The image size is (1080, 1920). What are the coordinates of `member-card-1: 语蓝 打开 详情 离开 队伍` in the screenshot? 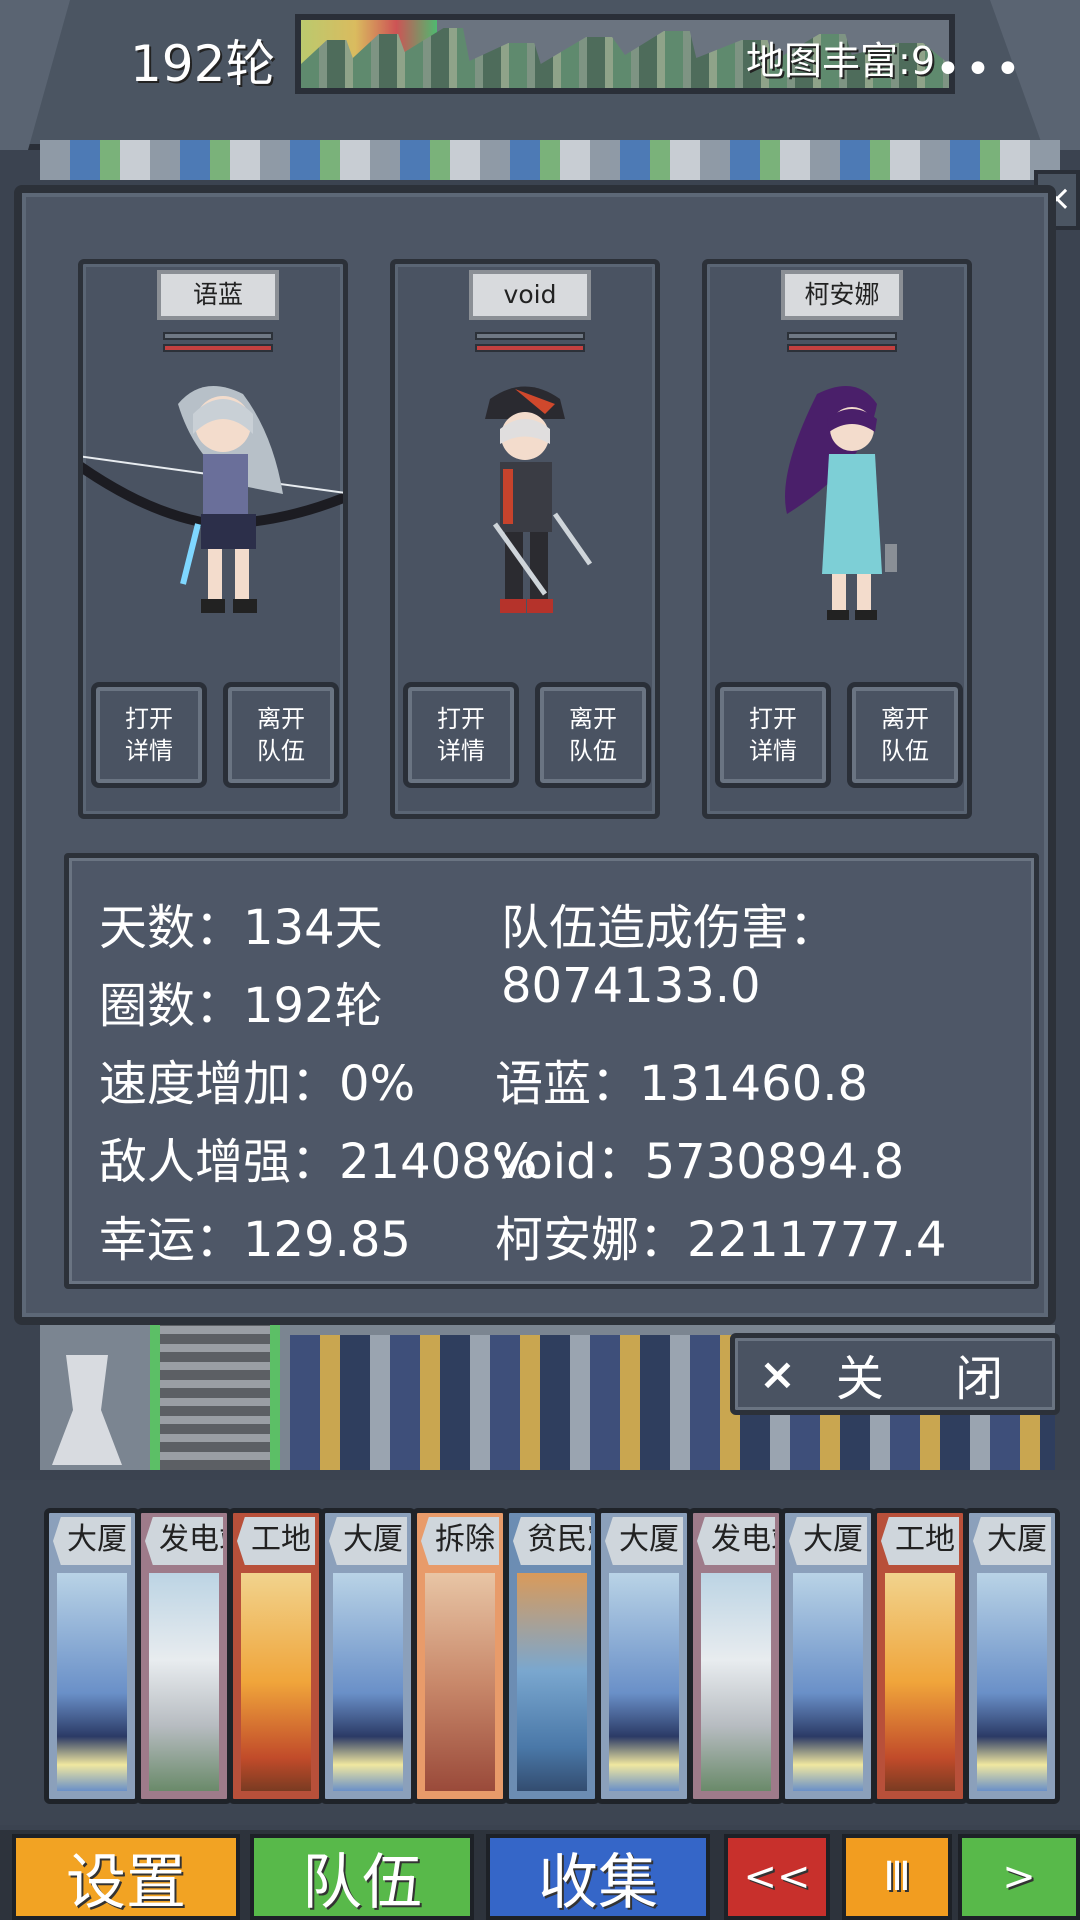 It's located at (213, 539).